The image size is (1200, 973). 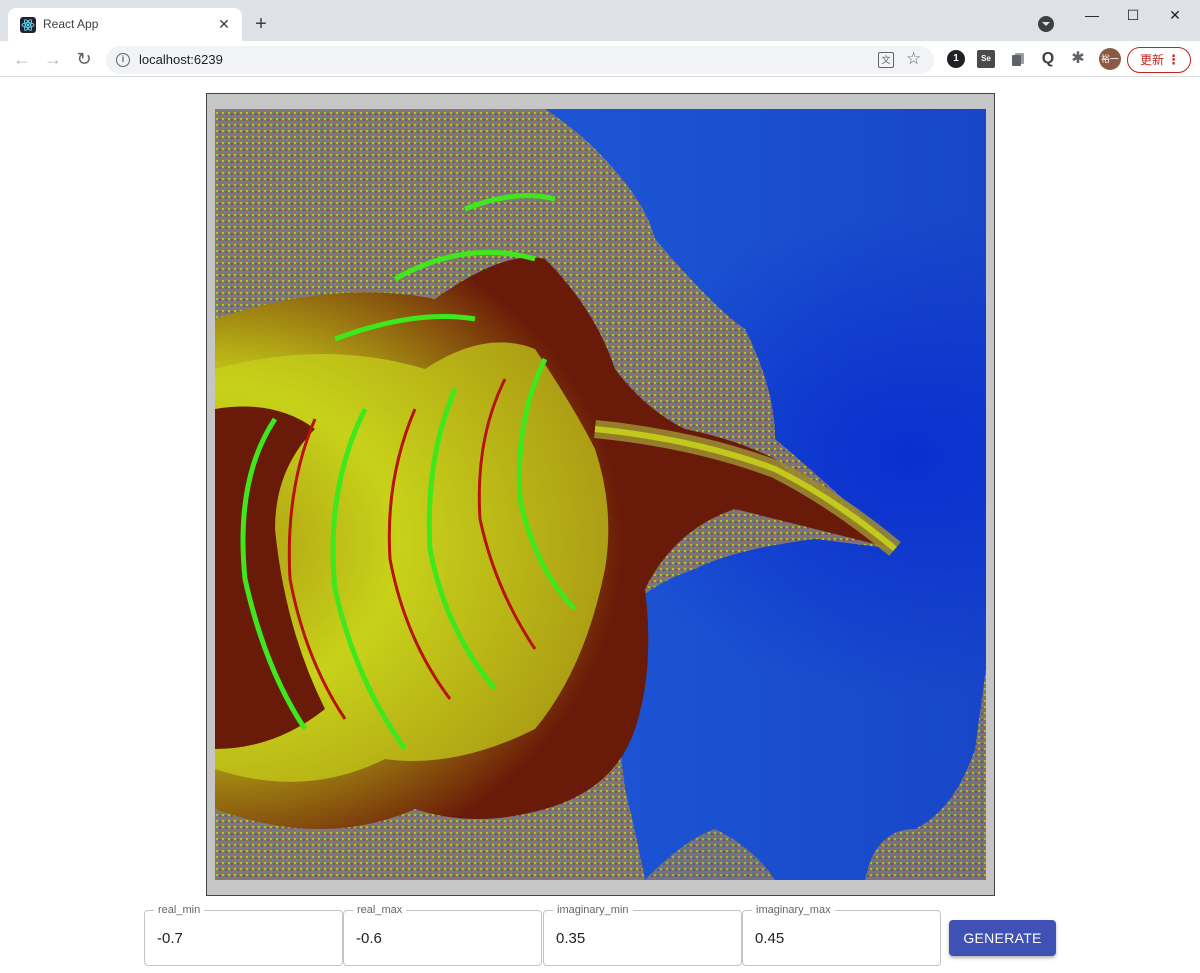 What do you see at coordinates (123, 60) in the screenshot?
I see `site-info-icon: i` at bounding box center [123, 60].